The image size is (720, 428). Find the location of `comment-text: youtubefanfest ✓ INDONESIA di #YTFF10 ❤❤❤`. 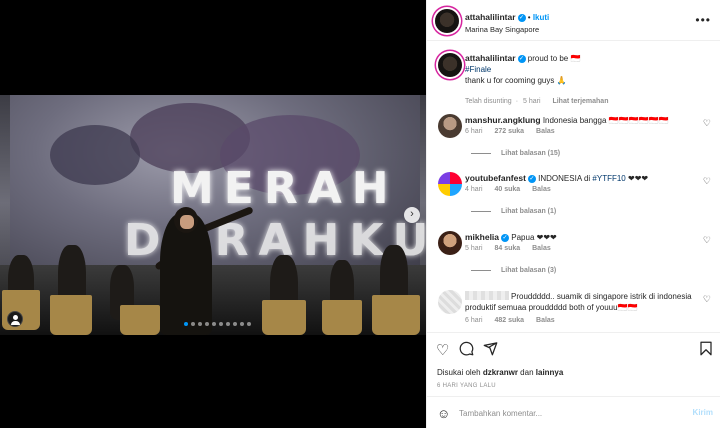

comment-text: youtubefanfest ✓ INDONESIA di #YTFF10 ❤❤❤ is located at coordinates (580, 178).